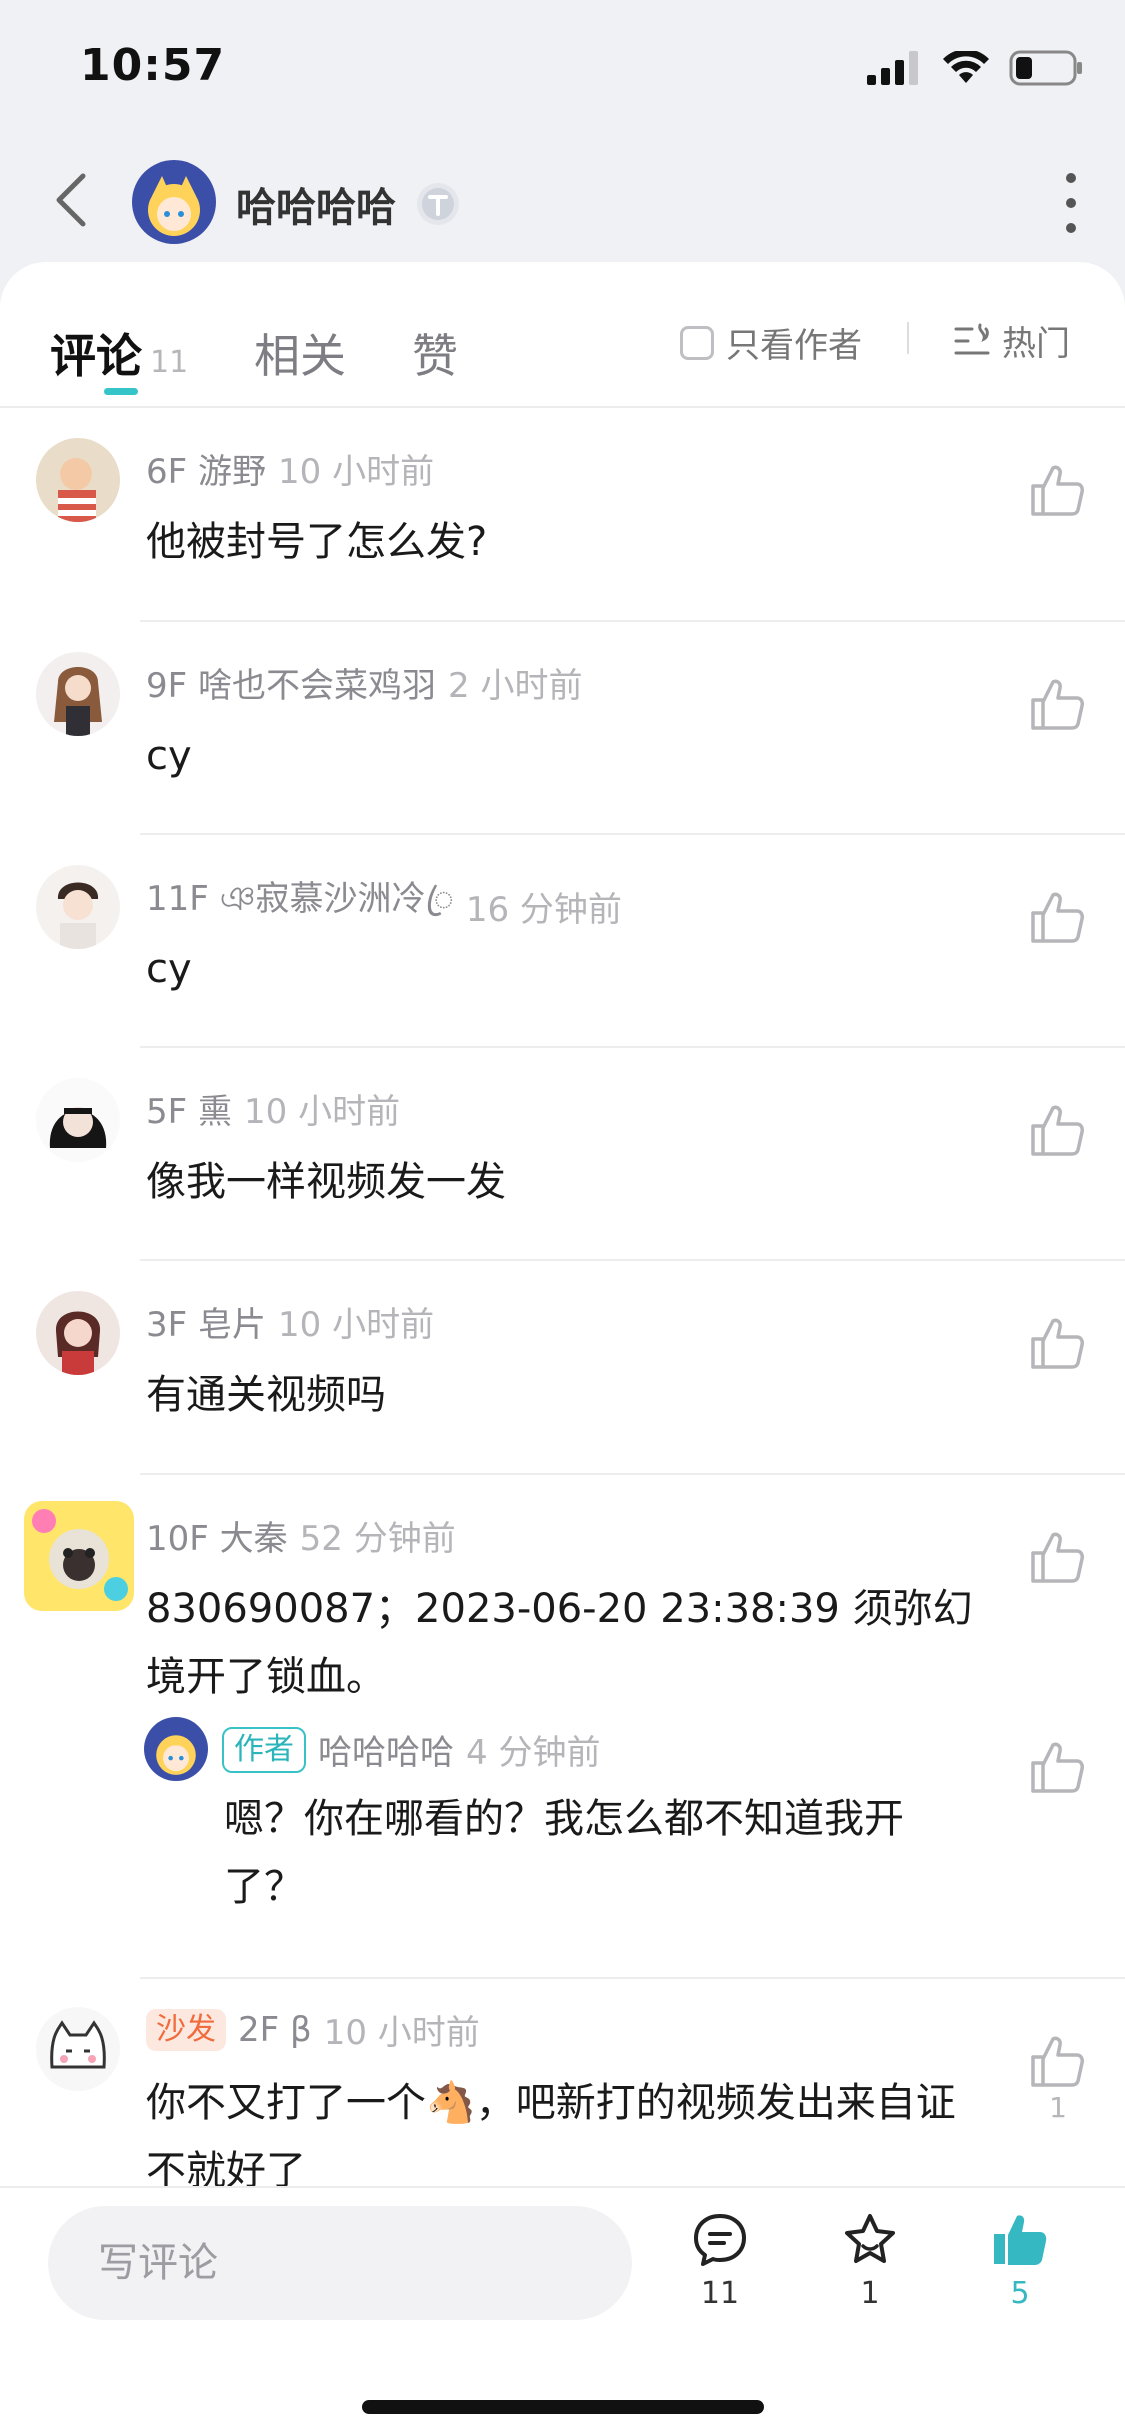  Describe the element at coordinates (562, 335) in the screenshot. I see `tab-bar: 评论 11 相关 赞 只看作者 热门` at that location.